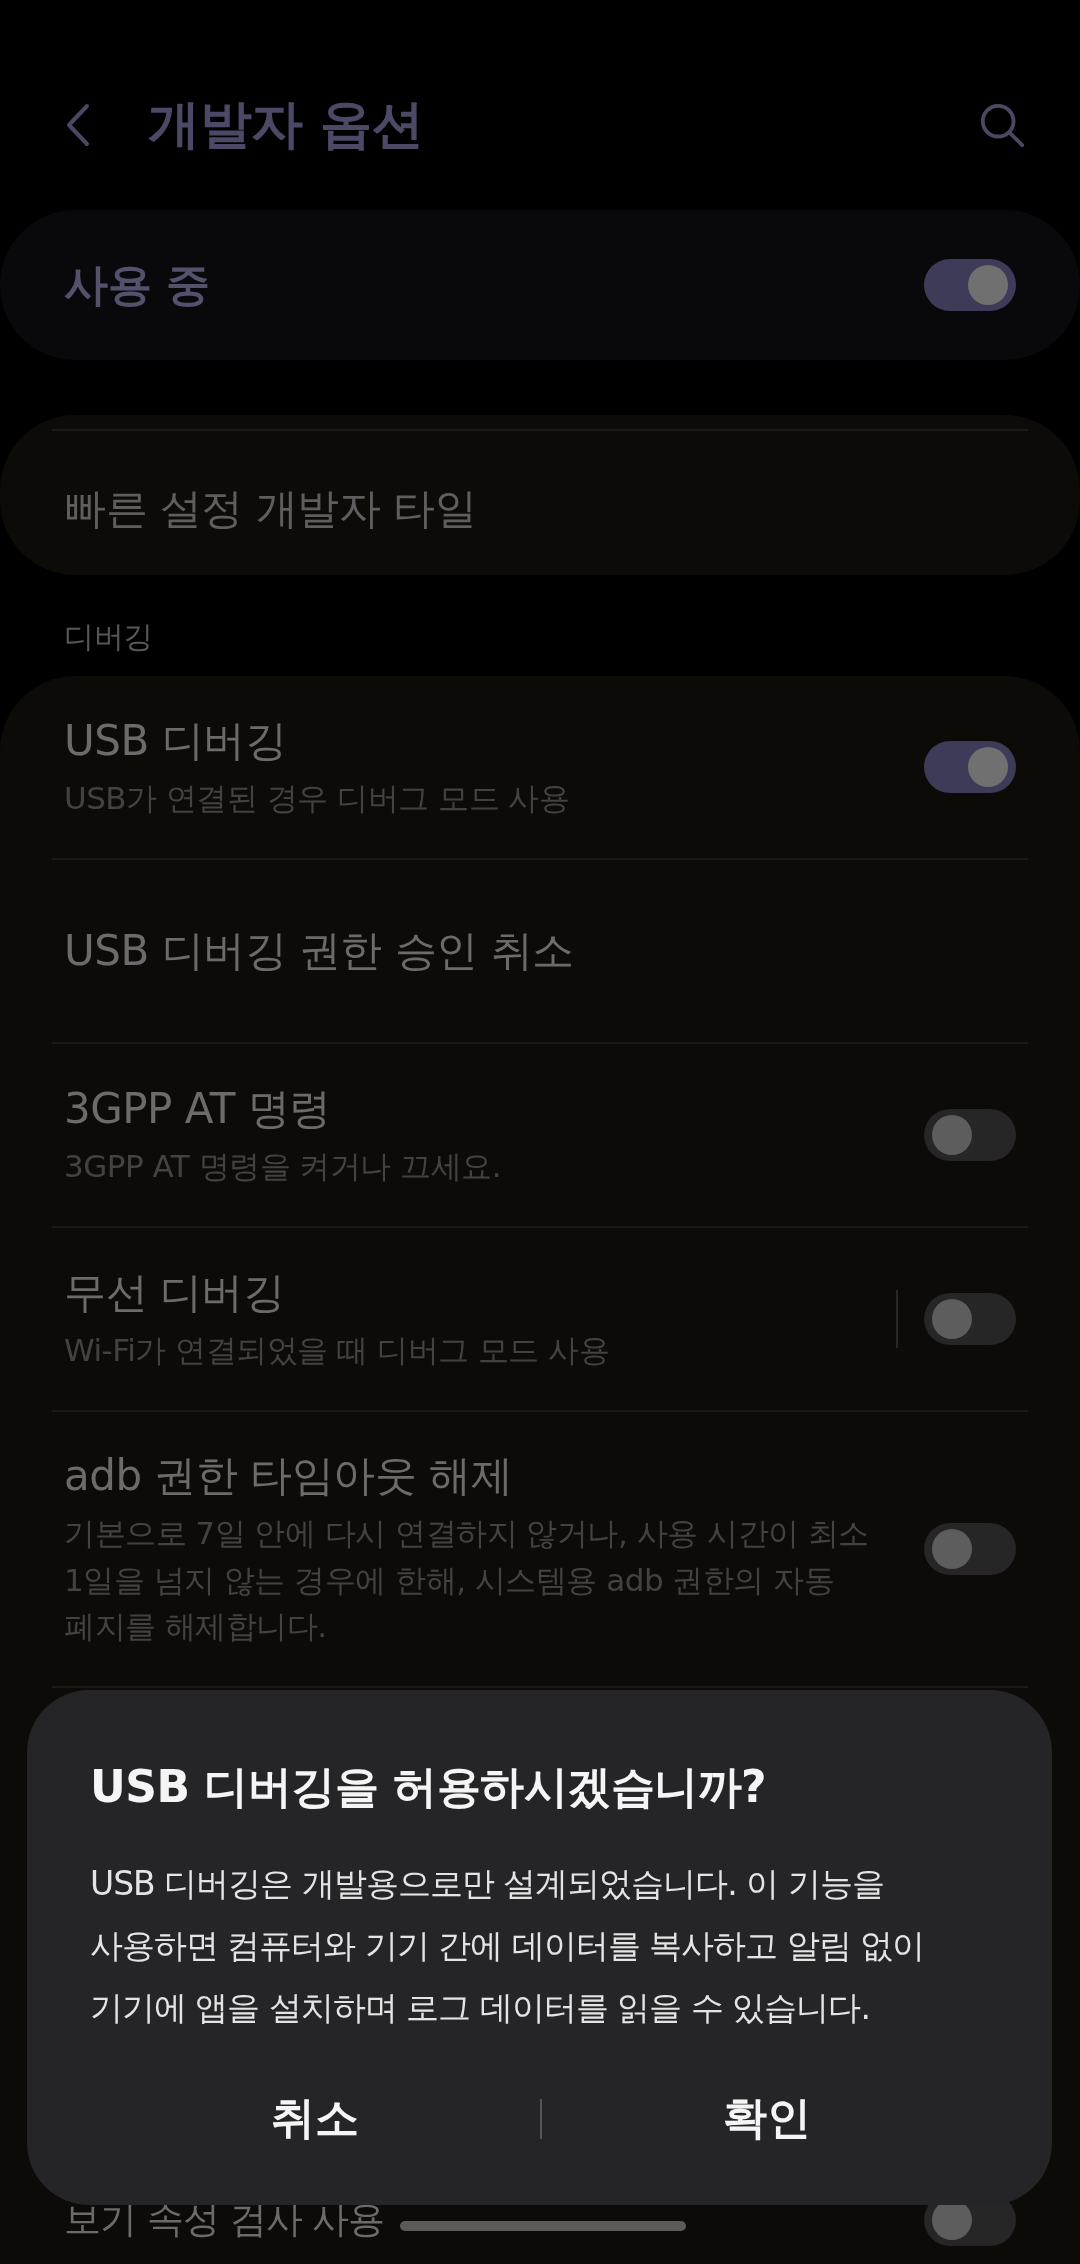  What do you see at coordinates (317, 798) in the screenshot?
I see `setting-summary: USB가 연결된 경우 디버그 모드 사용` at bounding box center [317, 798].